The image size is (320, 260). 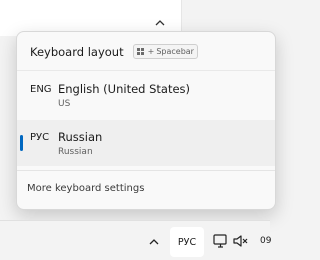 What do you see at coordinates (135, 240) in the screenshot?
I see `taskbar: РУС 09` at bounding box center [135, 240].